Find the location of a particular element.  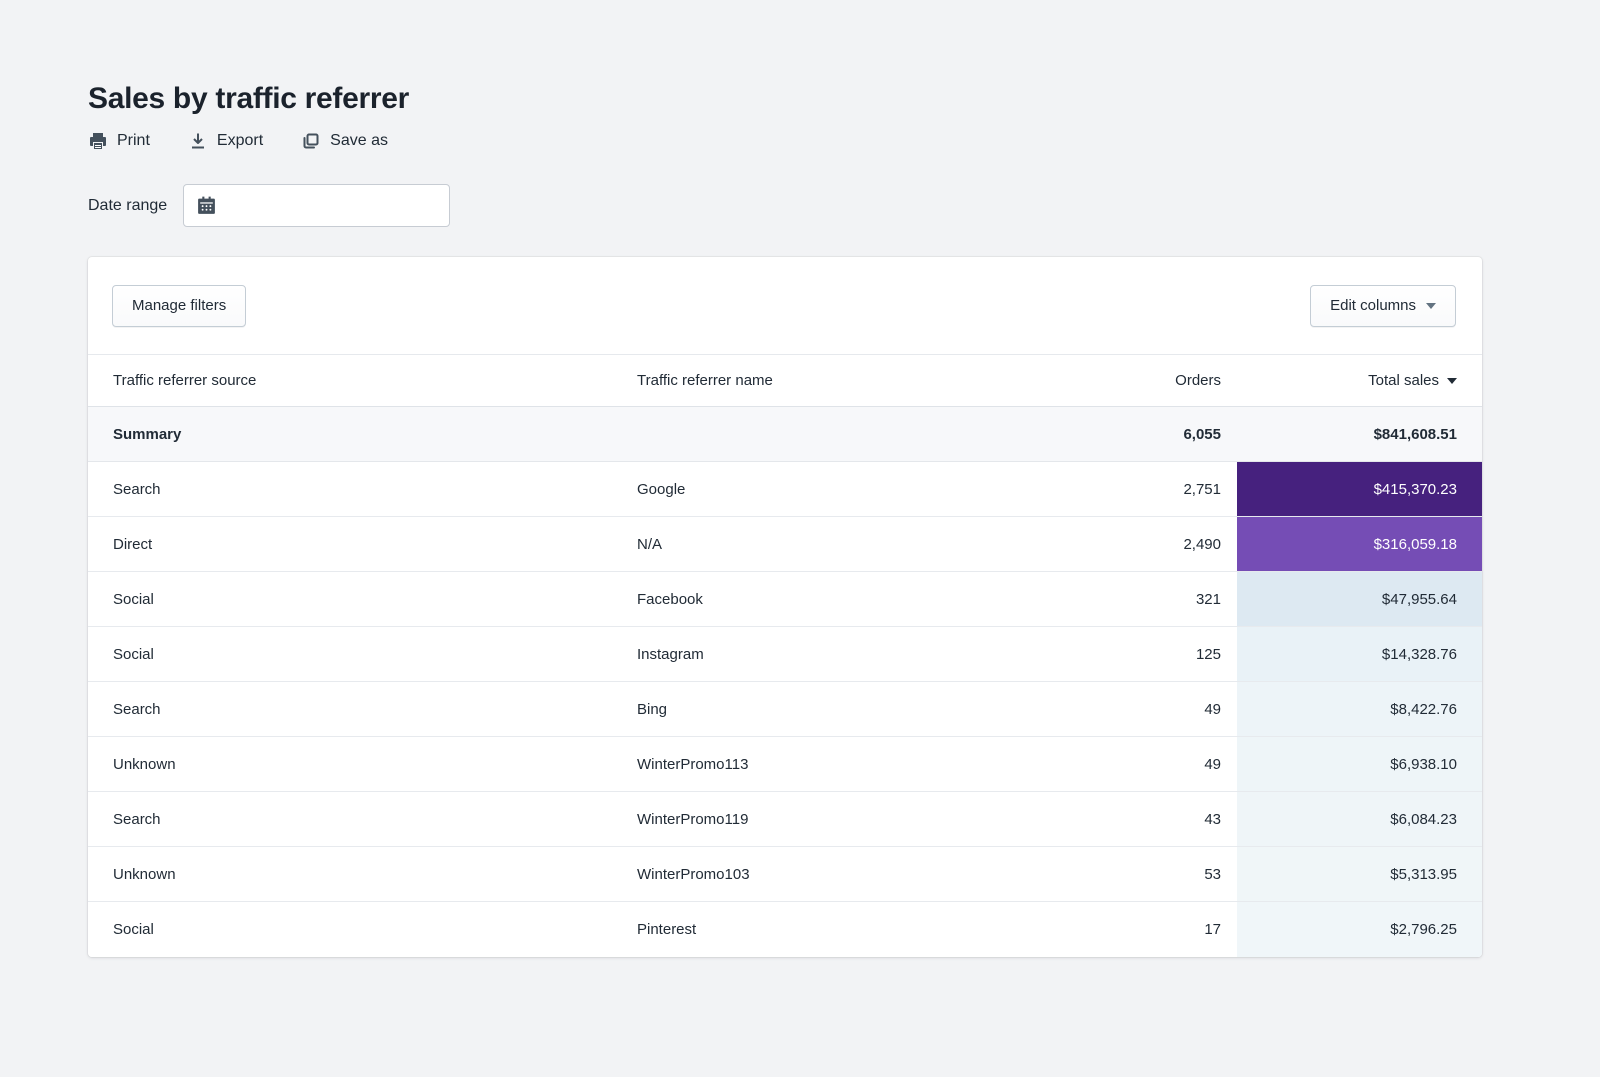

sort-desc-icon is located at coordinates (1452, 380).